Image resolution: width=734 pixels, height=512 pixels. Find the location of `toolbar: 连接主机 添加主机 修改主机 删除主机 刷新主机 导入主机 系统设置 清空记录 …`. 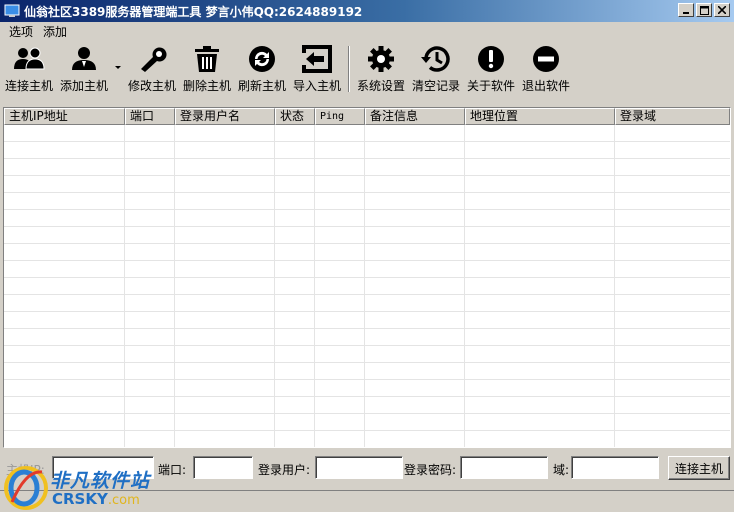

toolbar: 连接主机 添加主机 修改主机 删除主机 刷新主机 导入主机 系统设置 清空记录 … is located at coordinates (367, 70).